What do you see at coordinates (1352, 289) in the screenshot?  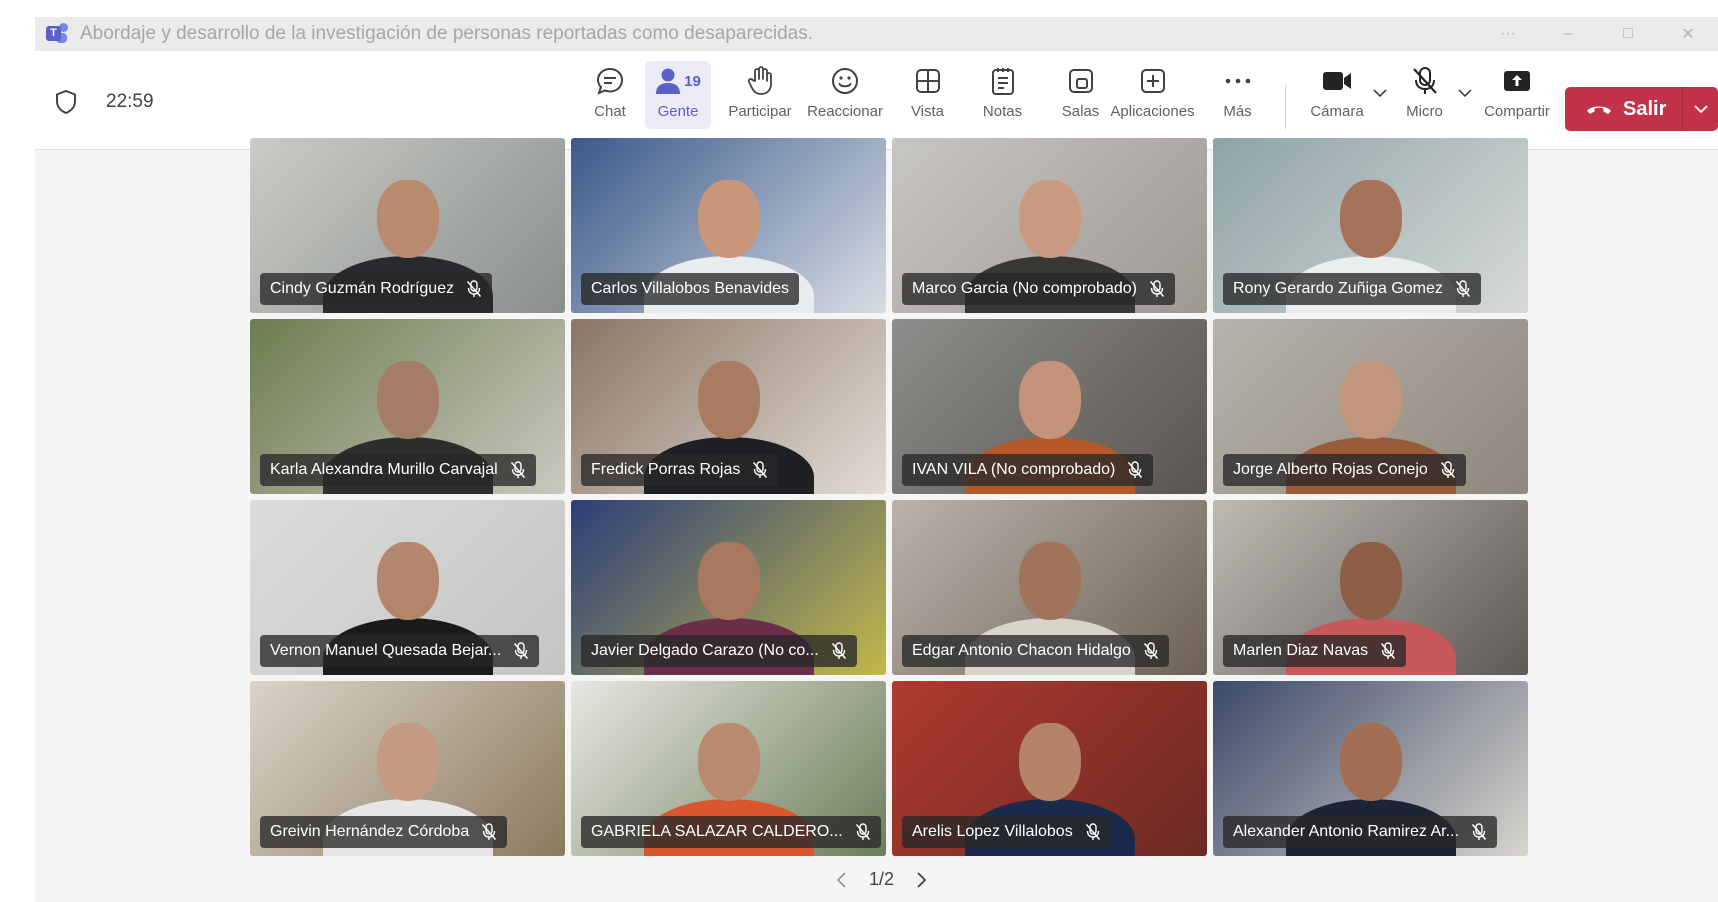 I see `participant-nameplate: Rony Gerardo Zuñiga Gomez` at bounding box center [1352, 289].